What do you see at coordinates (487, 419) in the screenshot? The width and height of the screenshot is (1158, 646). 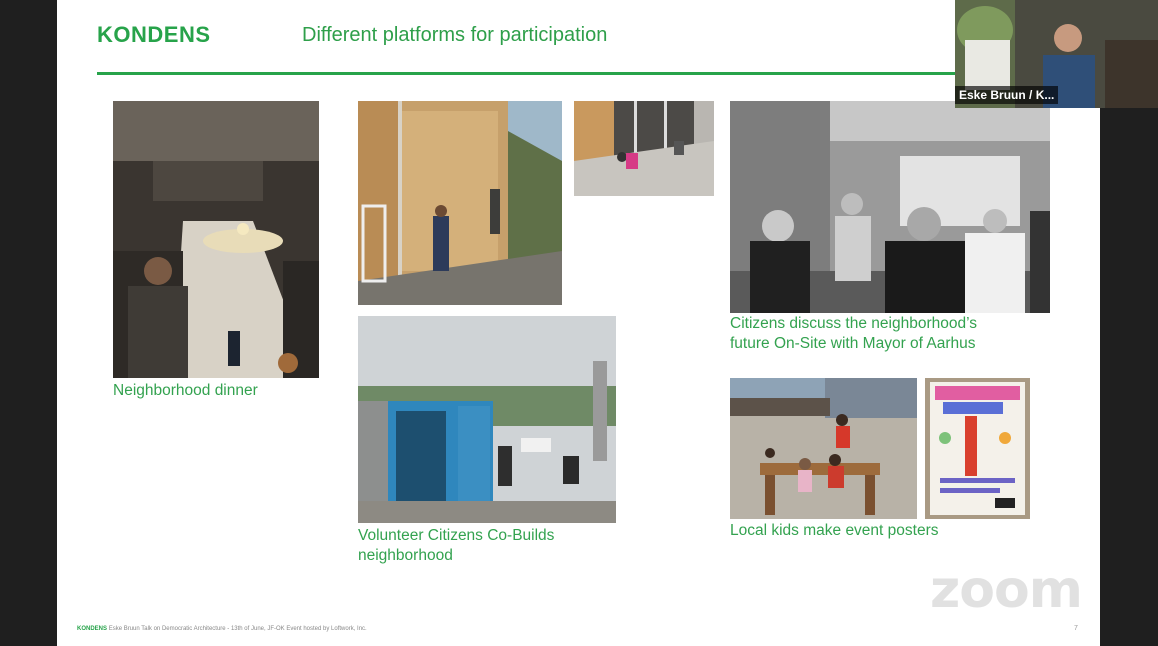 I see `cobuild-photo` at bounding box center [487, 419].